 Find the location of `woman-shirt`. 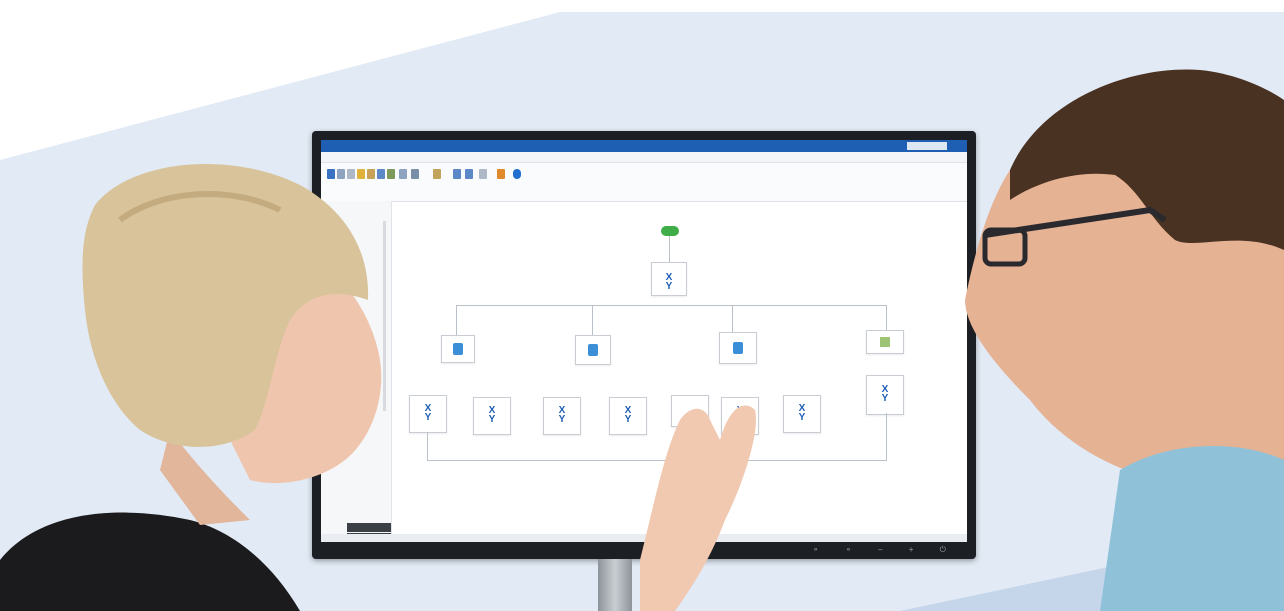

woman-shirt is located at coordinates (150, 561).